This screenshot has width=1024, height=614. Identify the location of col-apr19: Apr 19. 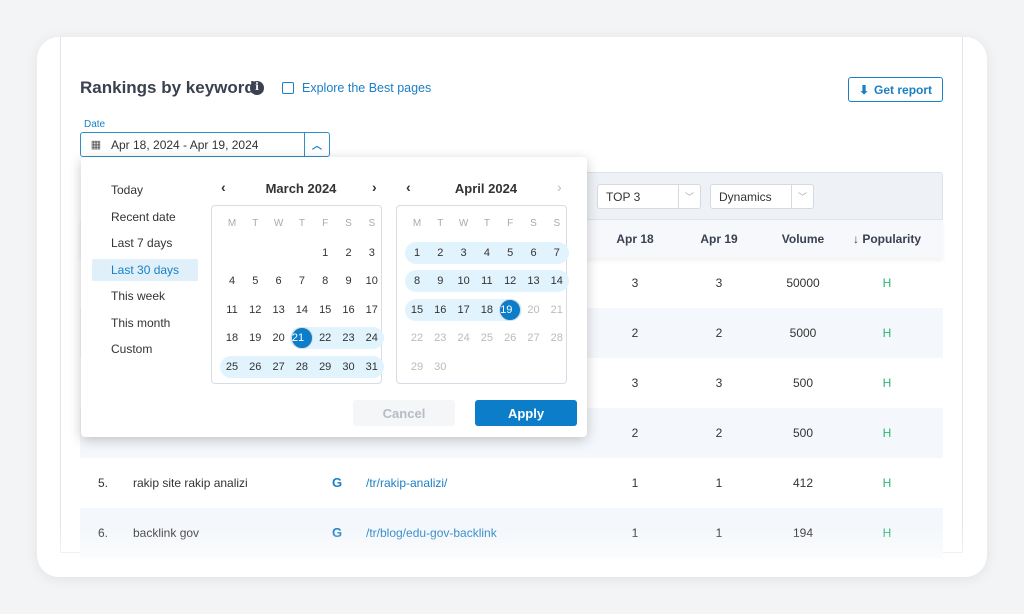
(718, 239).